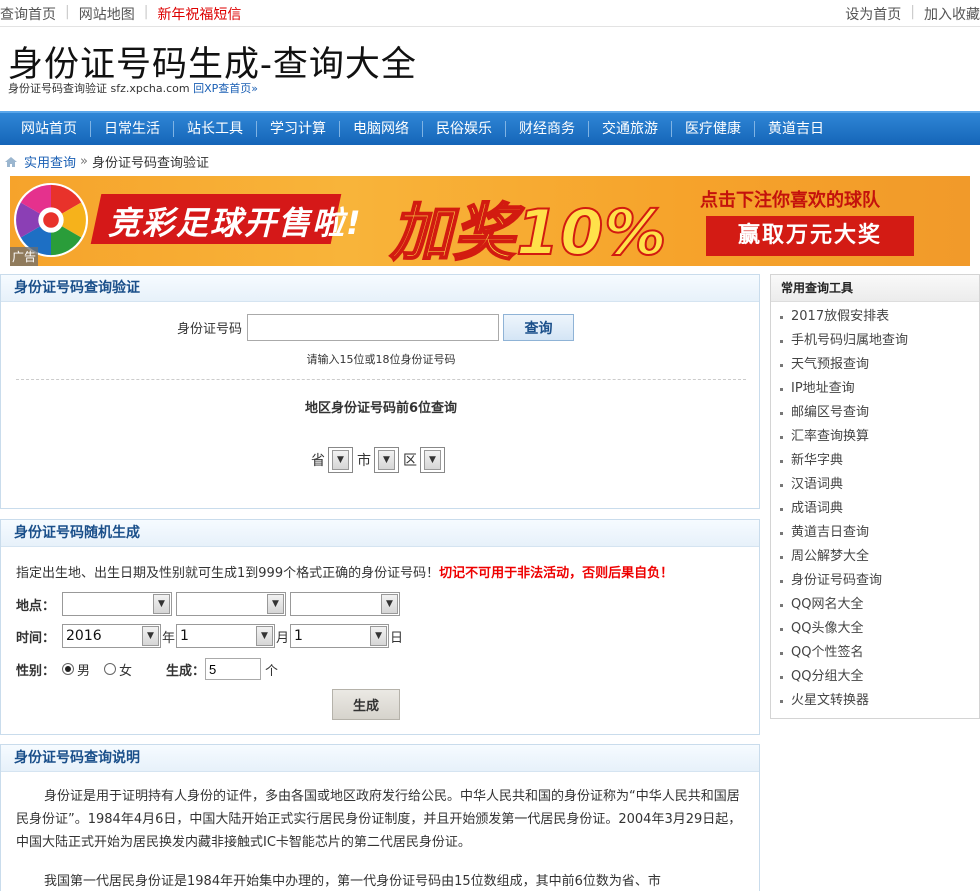  What do you see at coordinates (875, 288) in the screenshot?
I see `common-tools-title: 常用查询工具` at bounding box center [875, 288].